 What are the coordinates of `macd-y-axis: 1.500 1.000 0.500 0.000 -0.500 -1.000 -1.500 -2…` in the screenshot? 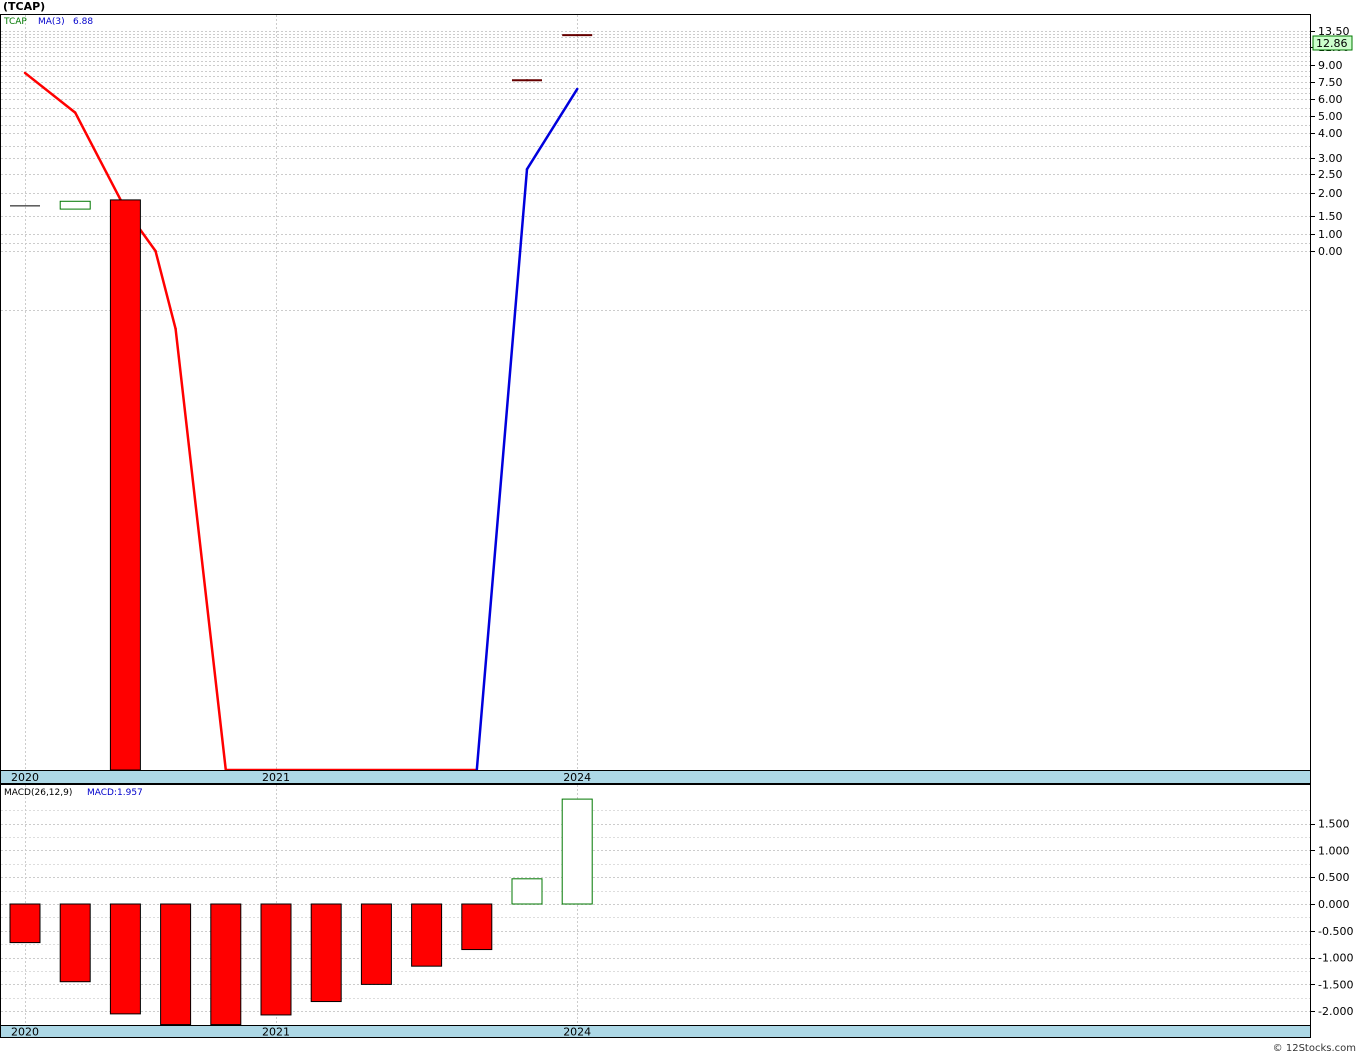 It's located at (1331, 918).